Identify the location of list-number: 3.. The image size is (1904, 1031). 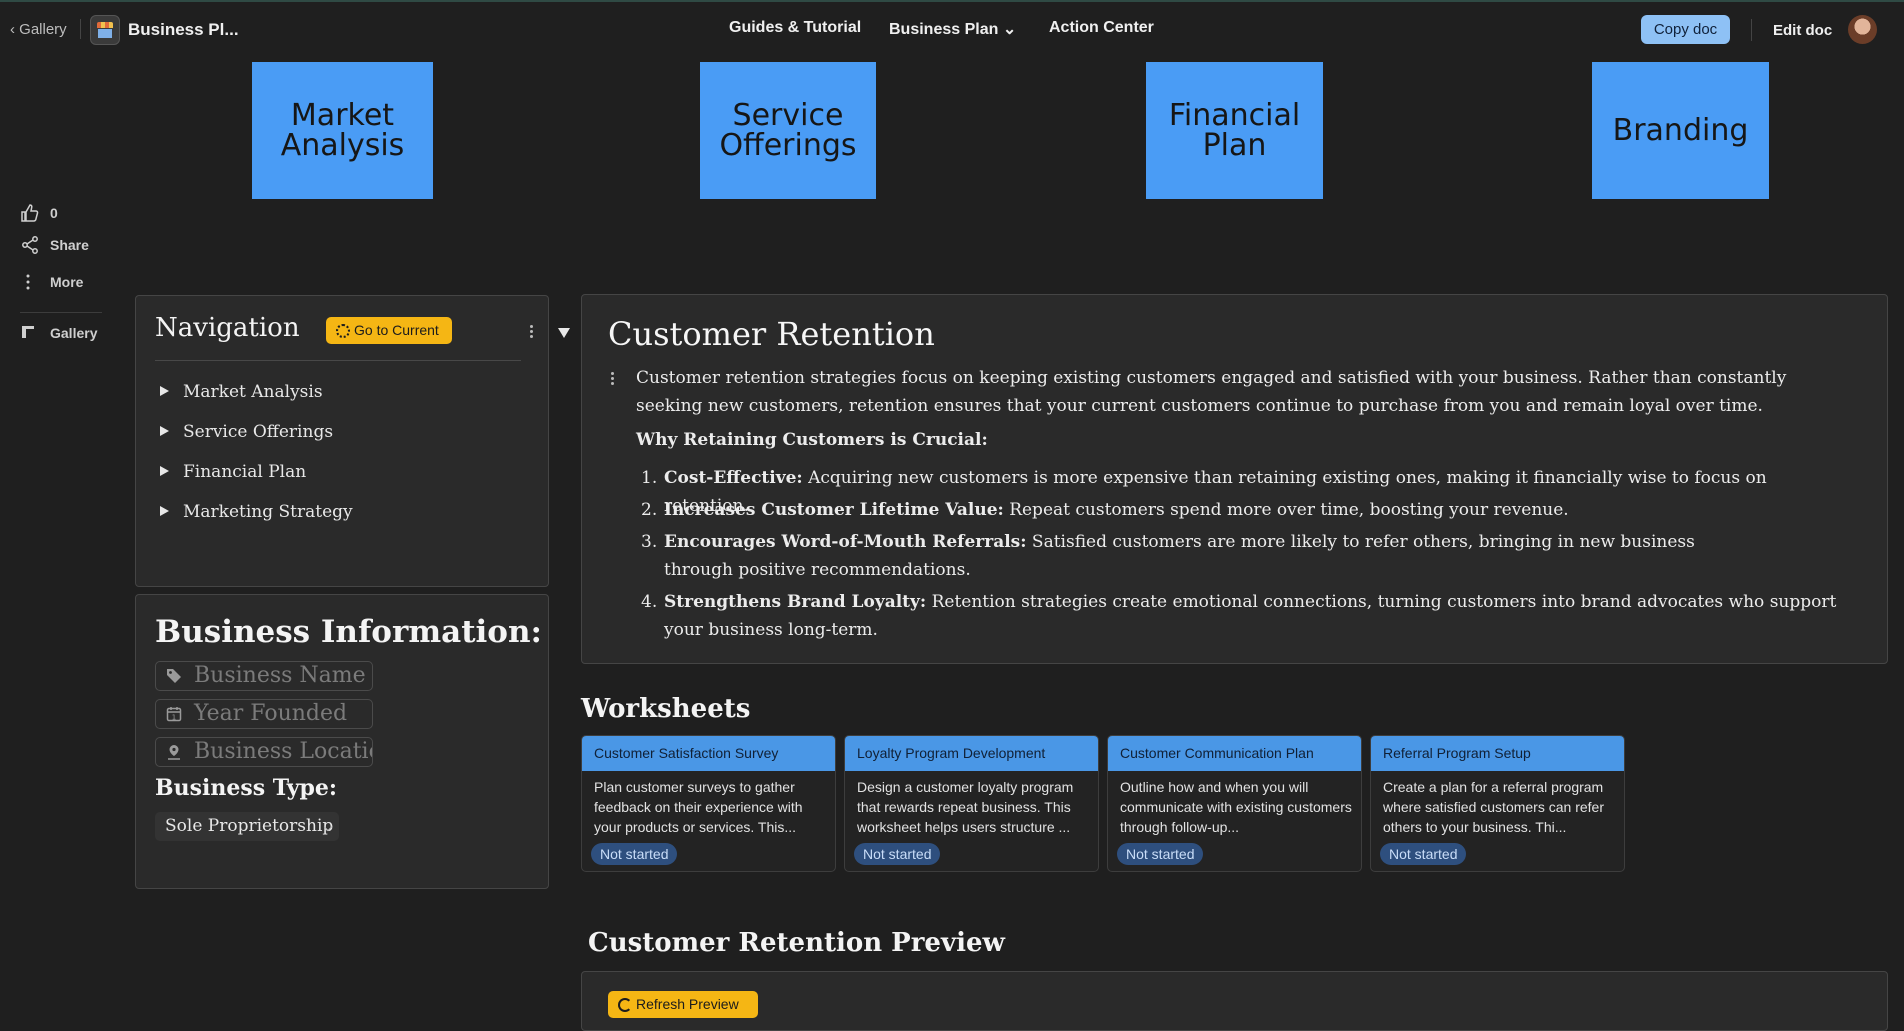
(649, 542).